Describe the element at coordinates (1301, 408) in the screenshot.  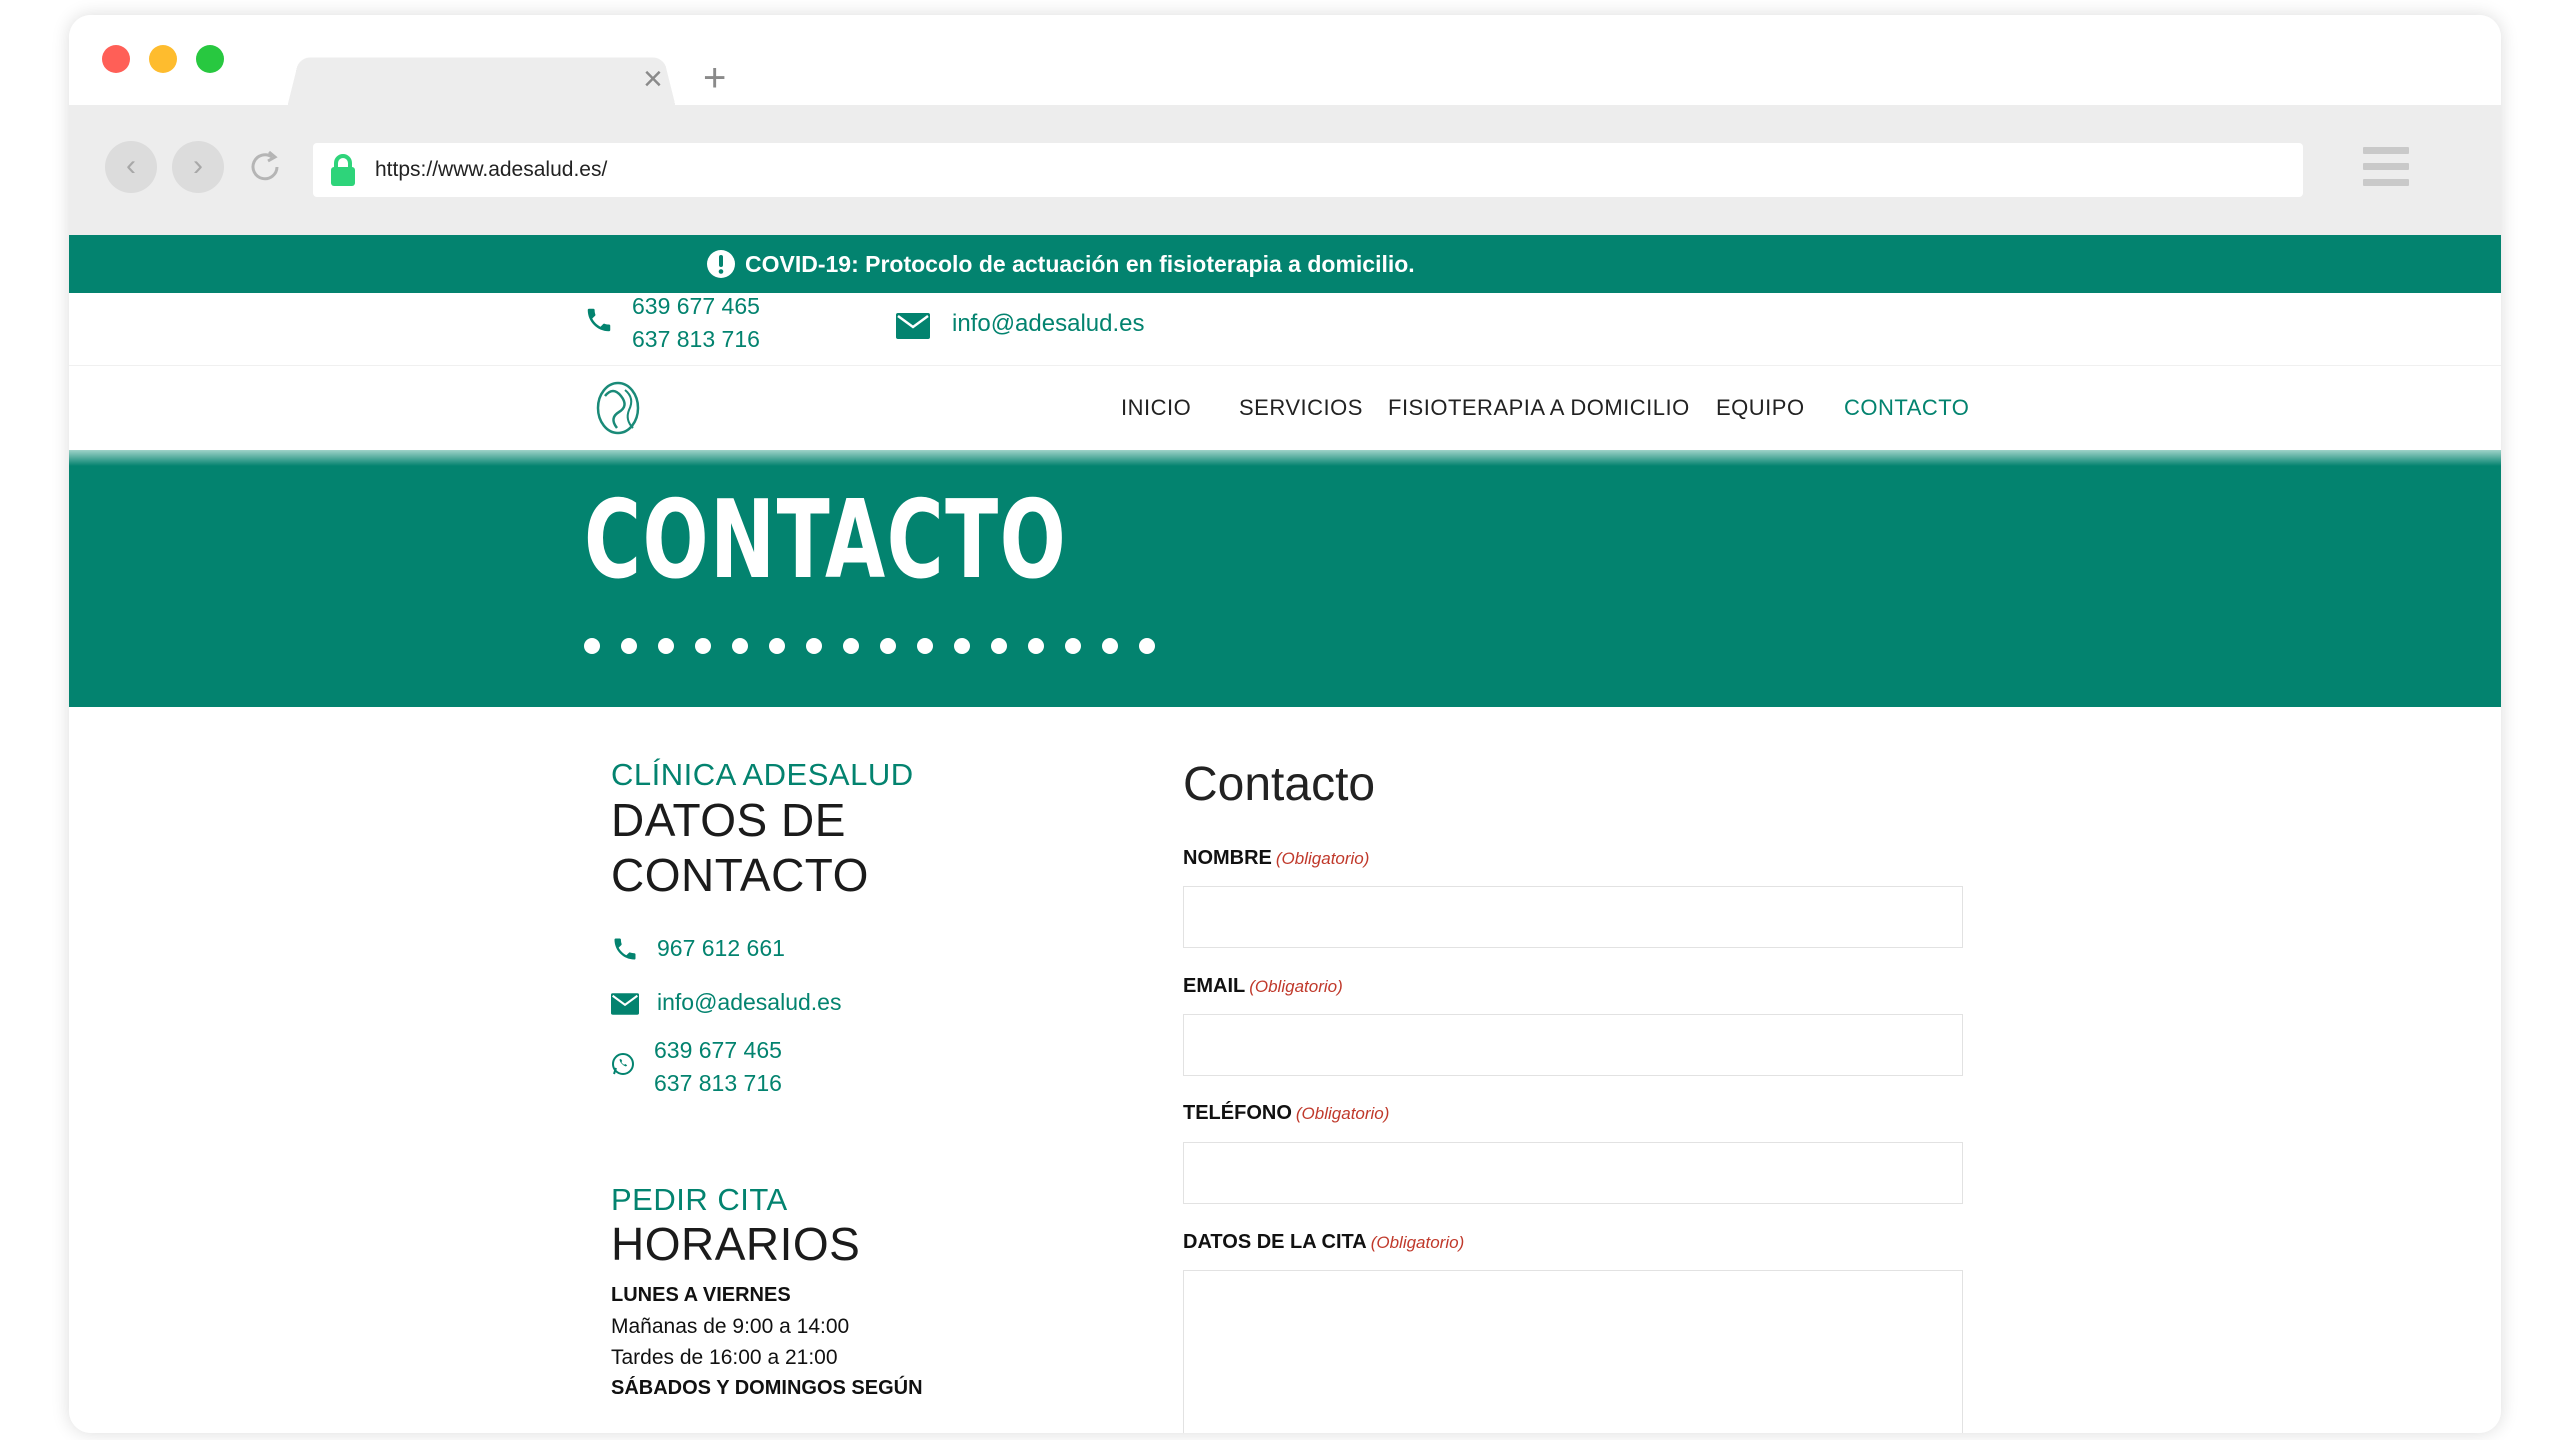
I see `nav-servicios: SERVICIOS` at that location.